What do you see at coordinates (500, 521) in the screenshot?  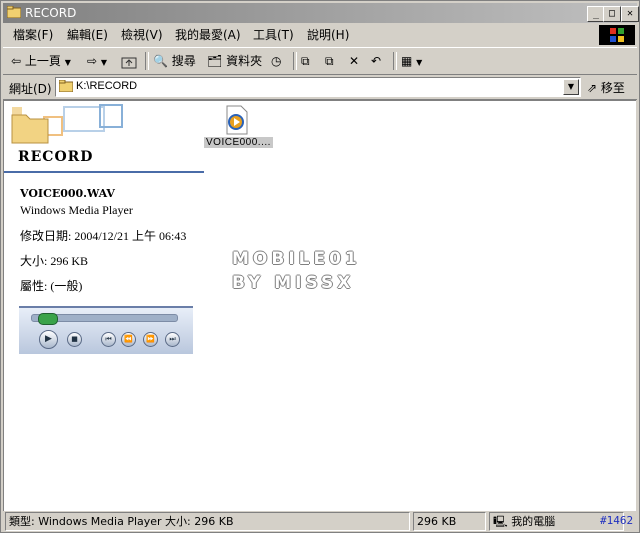 I see `computer-icon: 🖳` at bounding box center [500, 521].